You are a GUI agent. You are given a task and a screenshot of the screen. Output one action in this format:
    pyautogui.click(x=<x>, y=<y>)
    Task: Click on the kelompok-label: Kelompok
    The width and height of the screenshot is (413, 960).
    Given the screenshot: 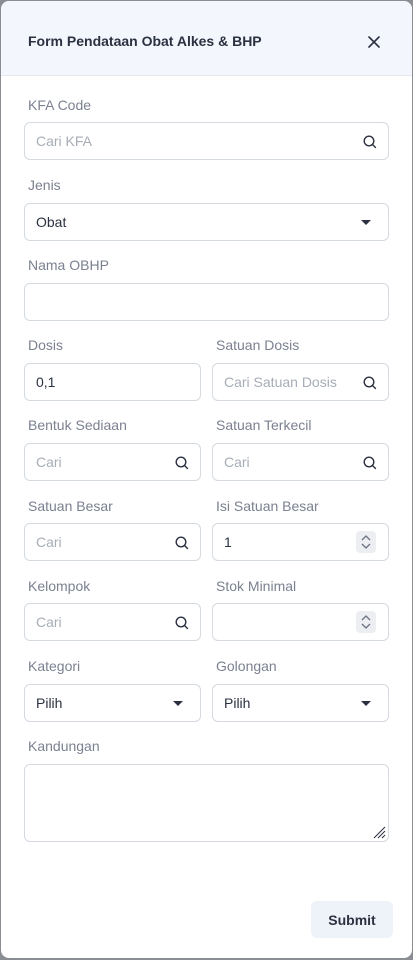 What is the action you would take?
    pyautogui.click(x=59, y=586)
    